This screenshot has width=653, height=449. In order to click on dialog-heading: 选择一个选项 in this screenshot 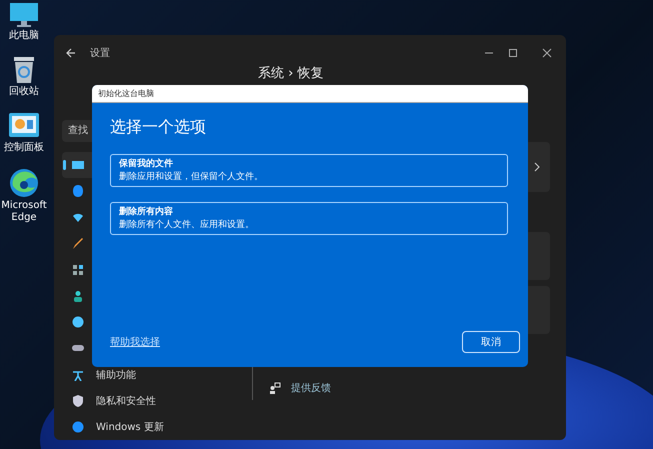, I will do `click(158, 127)`.